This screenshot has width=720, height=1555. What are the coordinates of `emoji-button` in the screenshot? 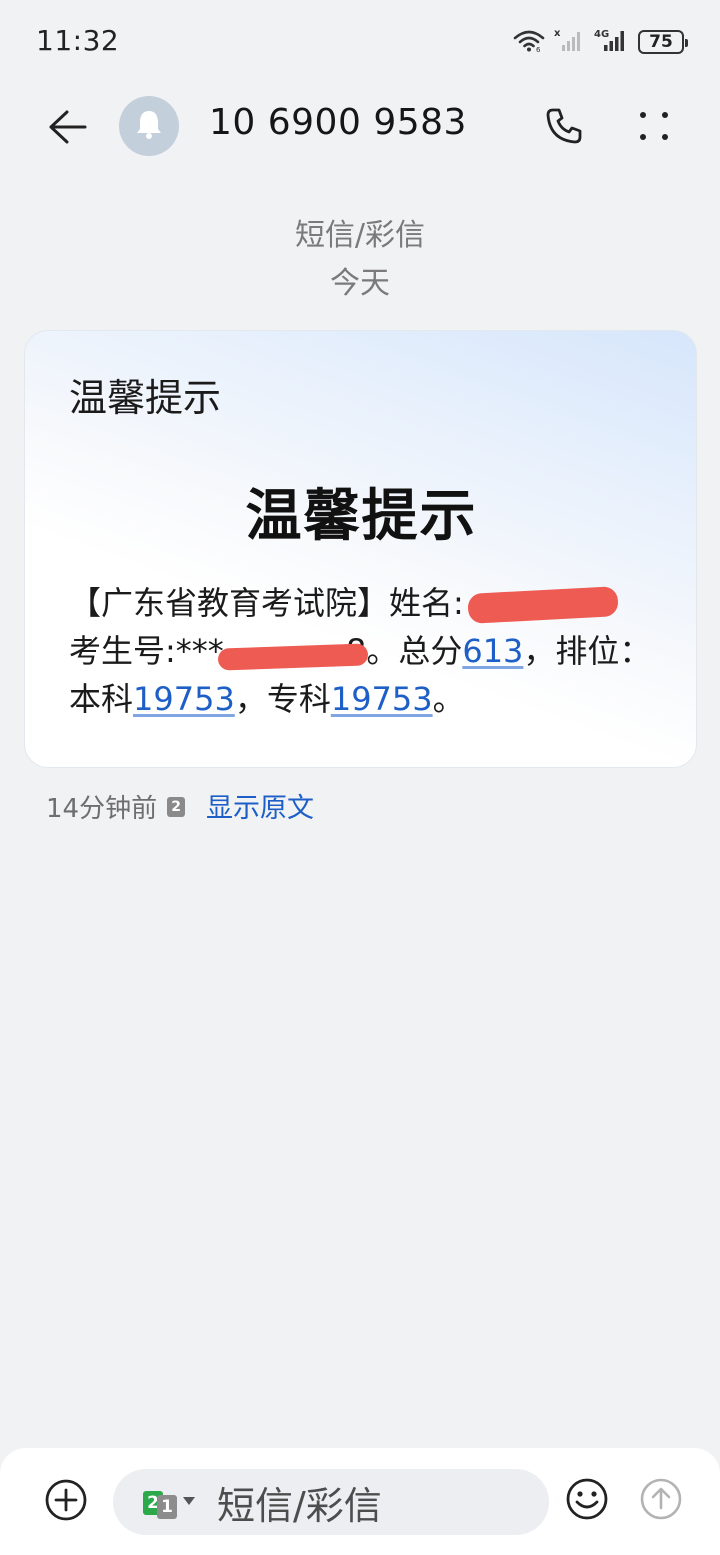 It's located at (587, 1501).